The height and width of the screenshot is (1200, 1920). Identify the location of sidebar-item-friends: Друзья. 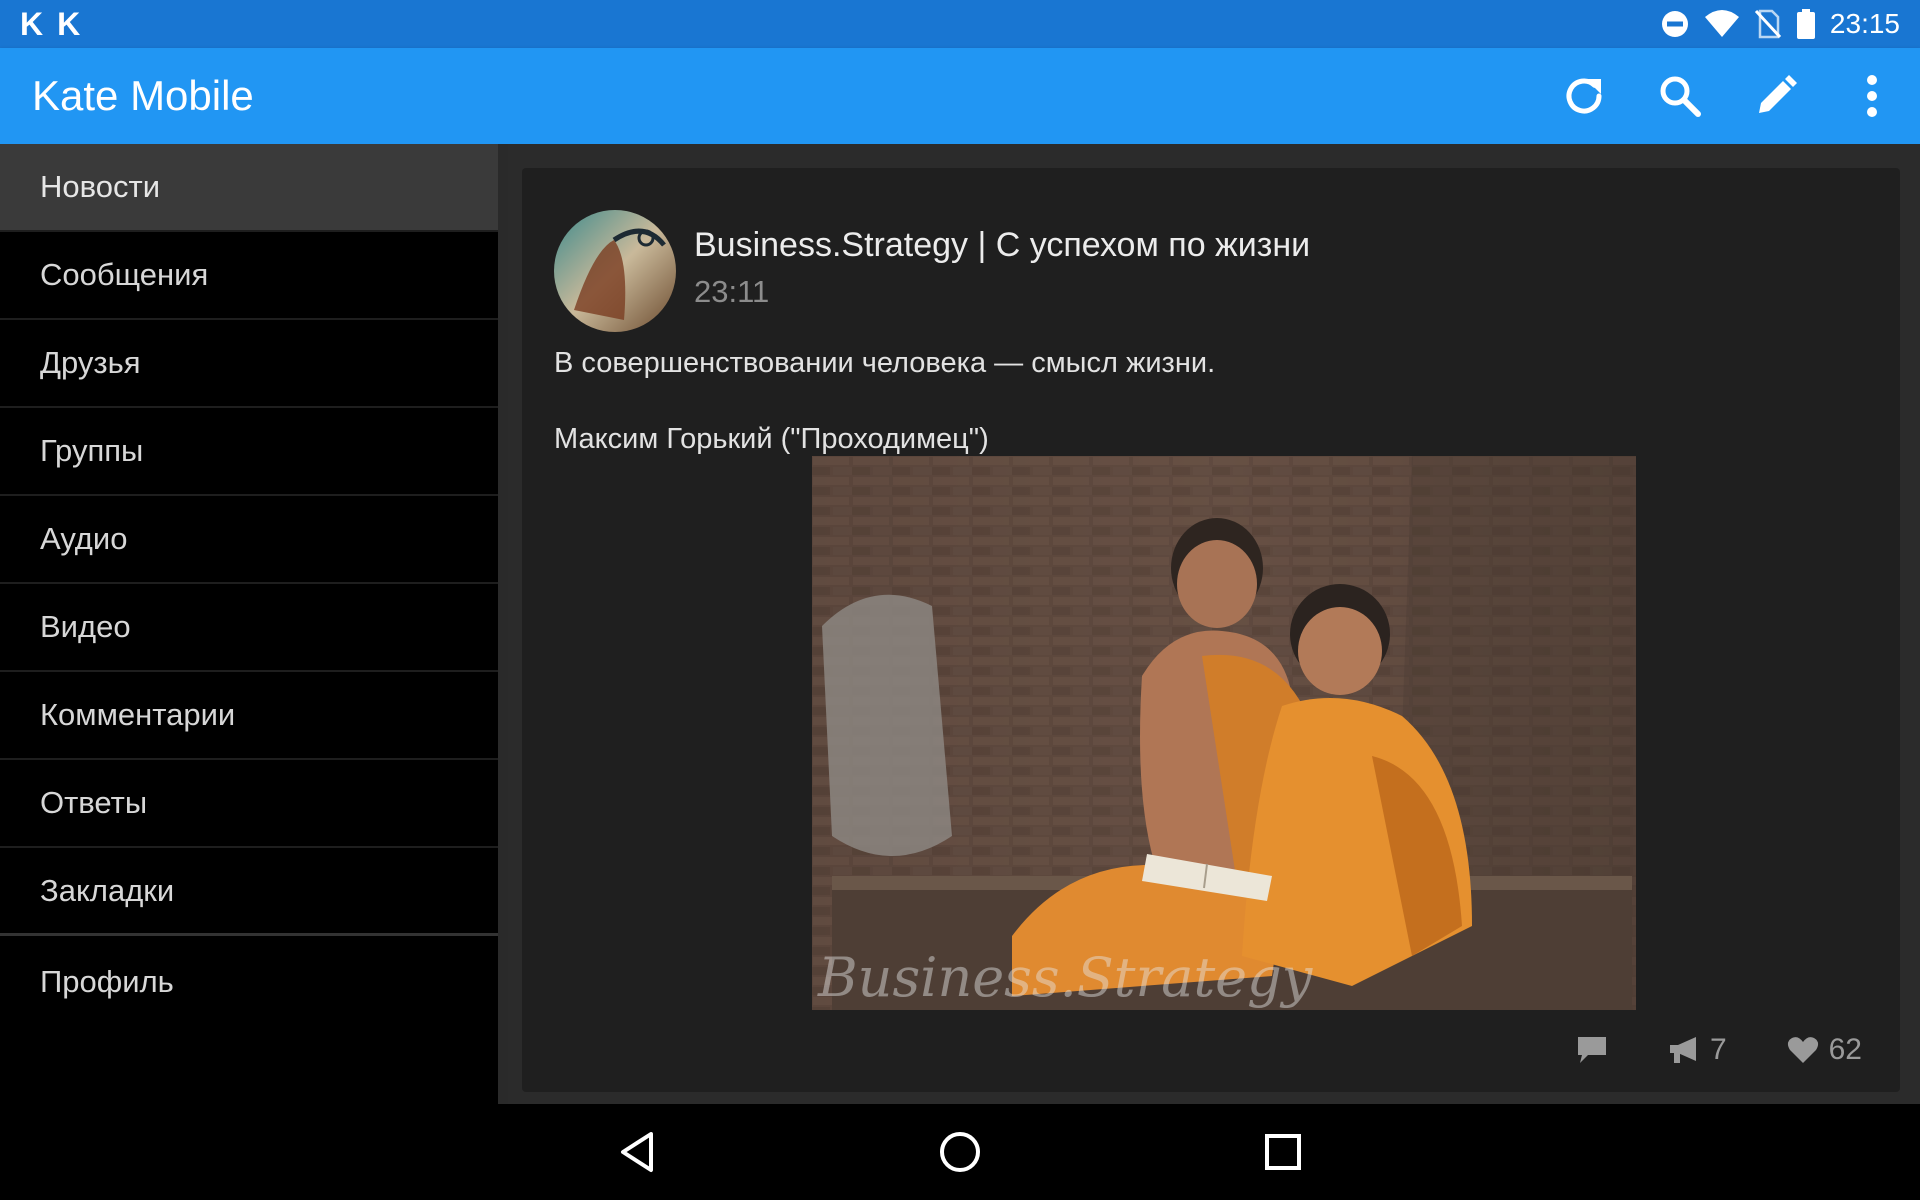
(249, 364).